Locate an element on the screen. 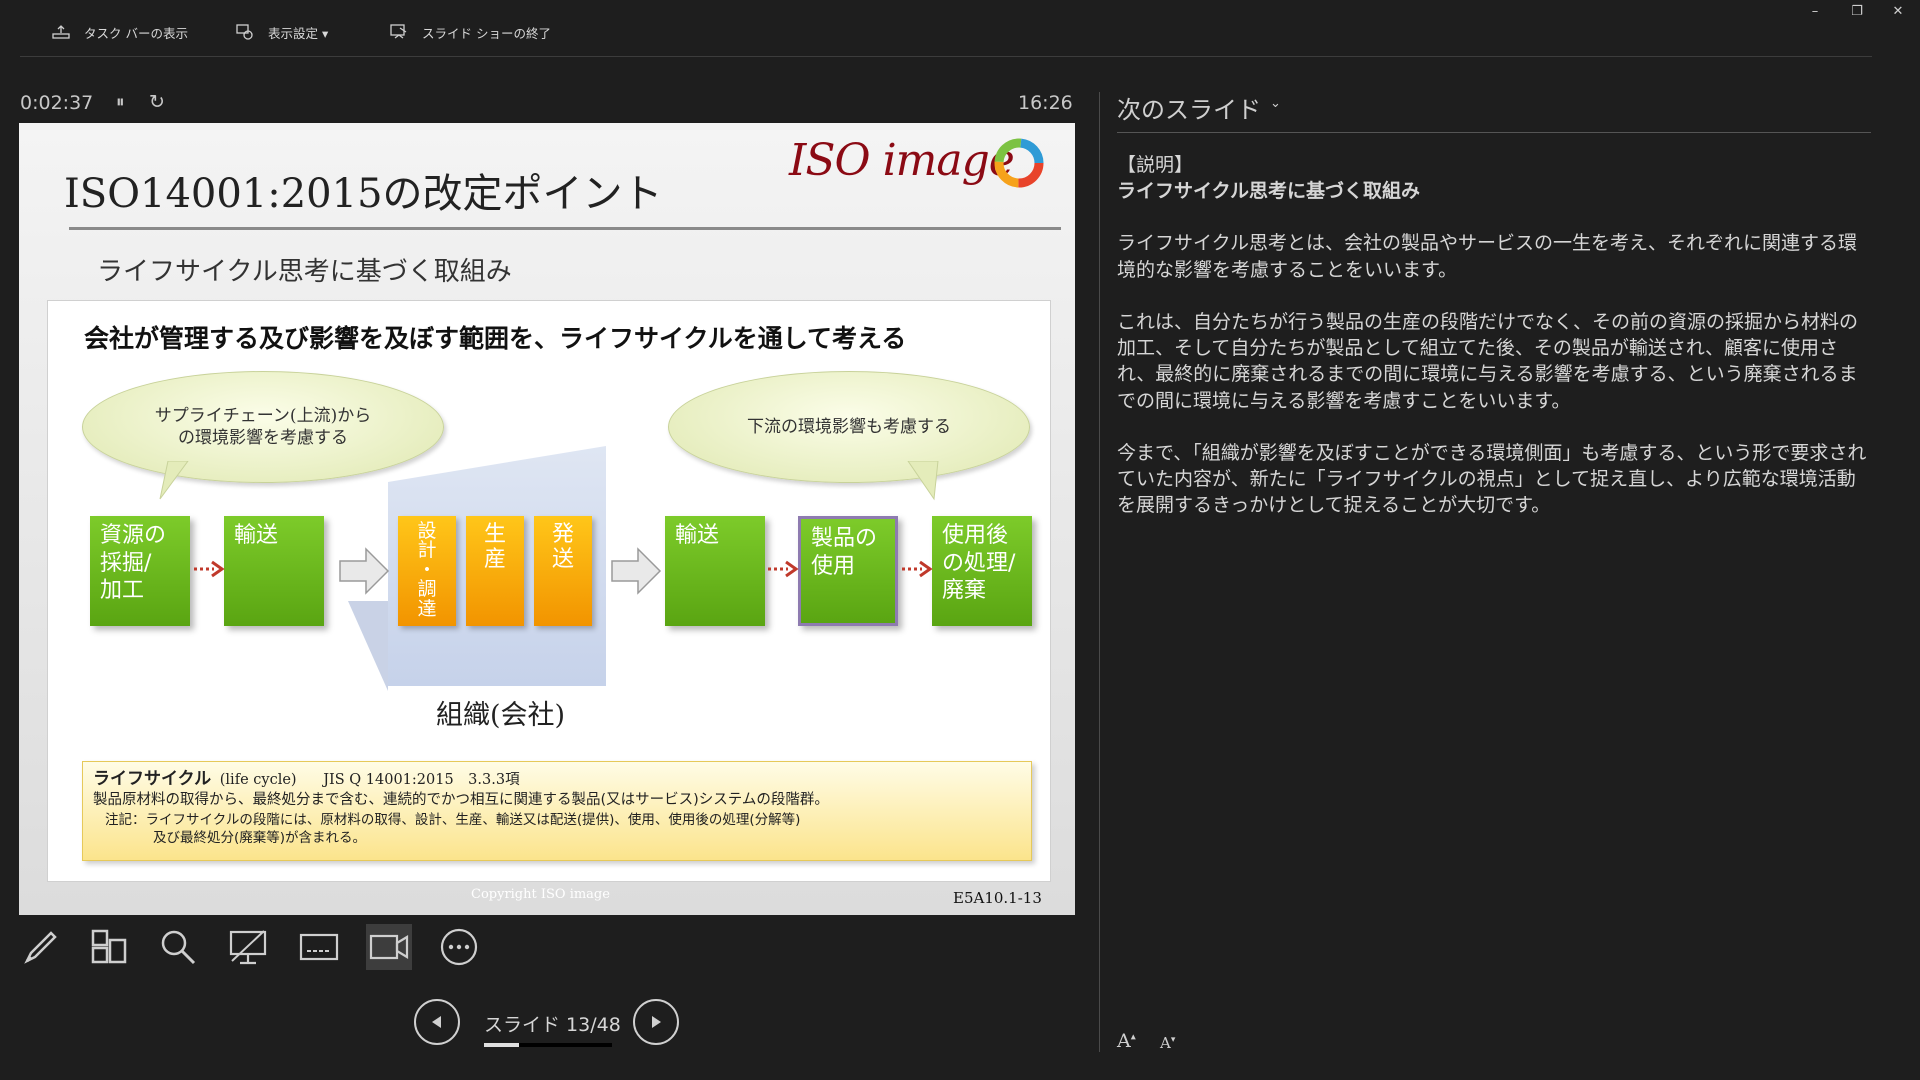 Image resolution: width=1920 pixels, height=1080 pixels. stage-design-procurement: 設 計 ・ 調 達 is located at coordinates (427, 571).